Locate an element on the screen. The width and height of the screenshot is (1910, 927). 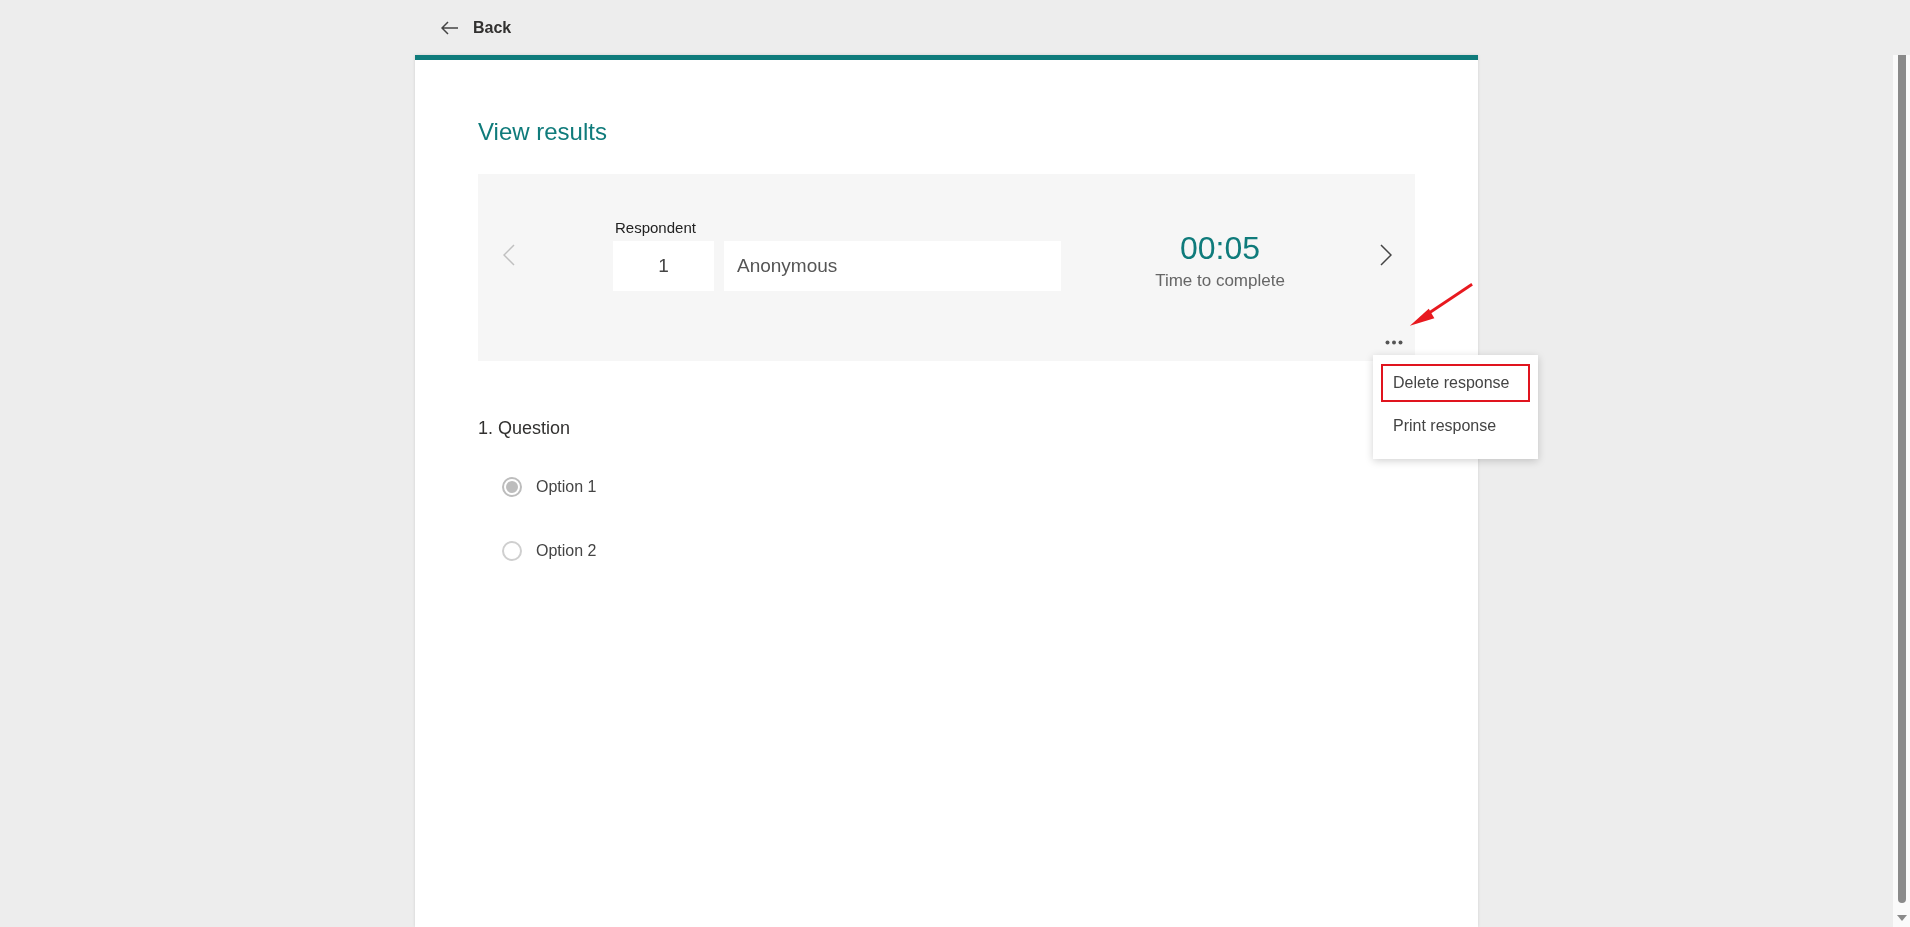
more-options-button is located at coordinates (1394, 342).